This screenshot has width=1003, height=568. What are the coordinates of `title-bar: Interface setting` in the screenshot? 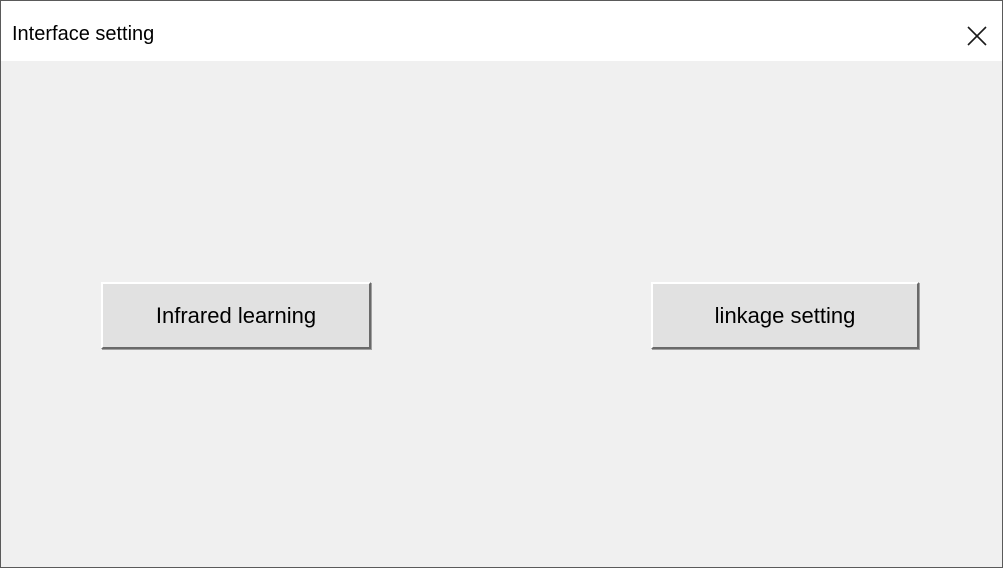 It's located at (501, 31).